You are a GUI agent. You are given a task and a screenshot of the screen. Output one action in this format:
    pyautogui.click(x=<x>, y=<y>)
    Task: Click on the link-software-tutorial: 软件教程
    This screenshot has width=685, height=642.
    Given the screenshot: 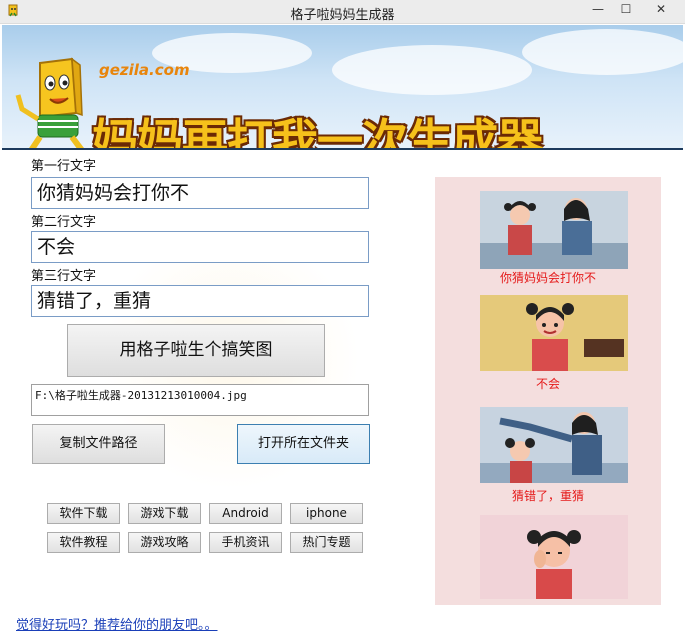 What is the action you would take?
    pyautogui.click(x=83, y=542)
    